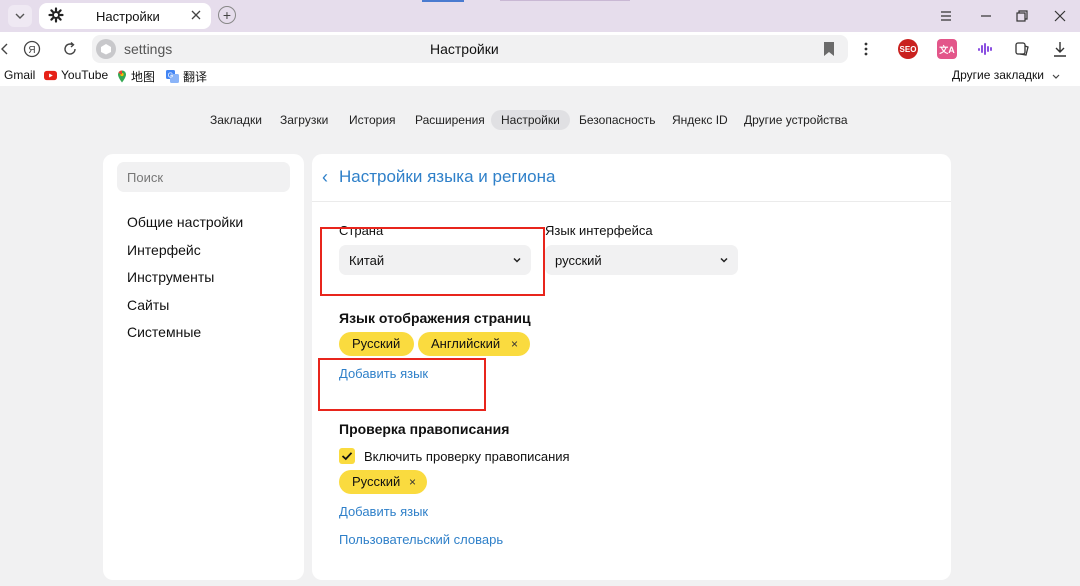  I want to click on nav-security: Безопасность, so click(617, 120).